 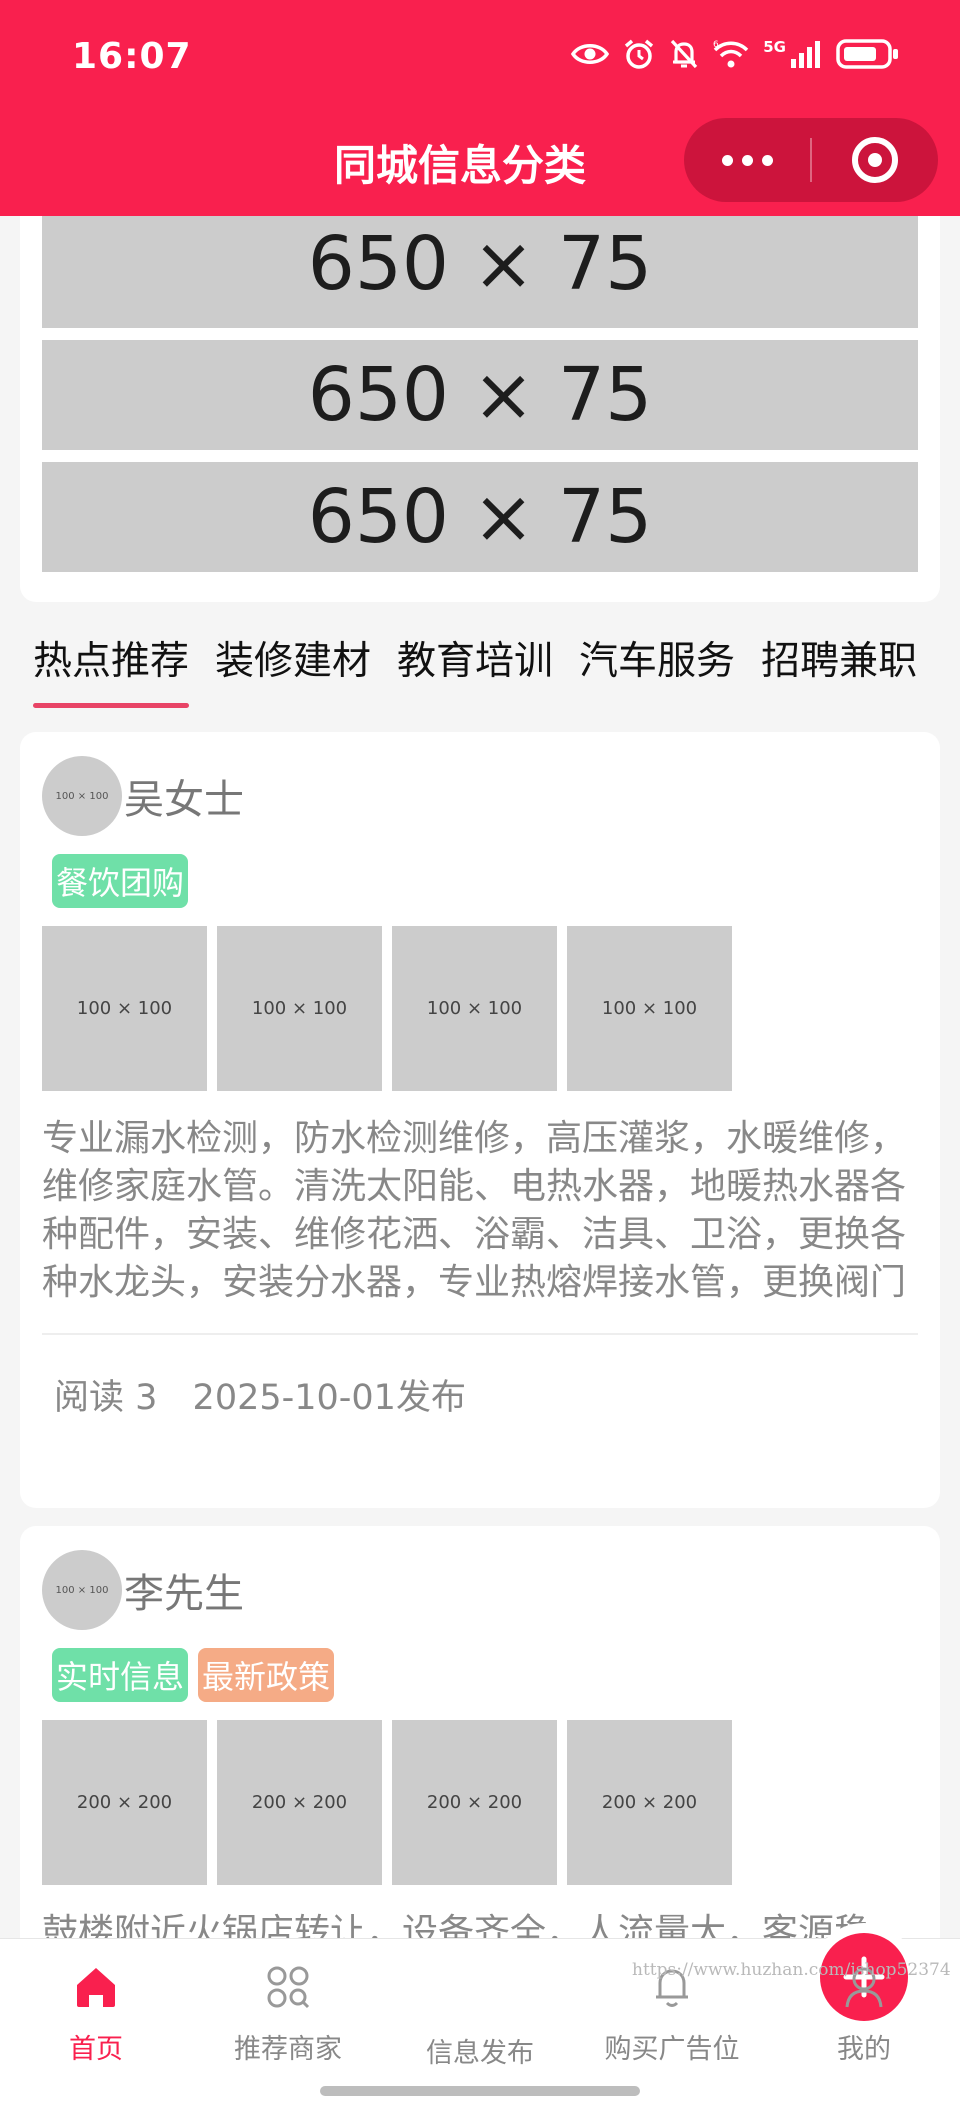 I want to click on post-tags: 实时信息 最新政策, so click(x=485, y=1675).